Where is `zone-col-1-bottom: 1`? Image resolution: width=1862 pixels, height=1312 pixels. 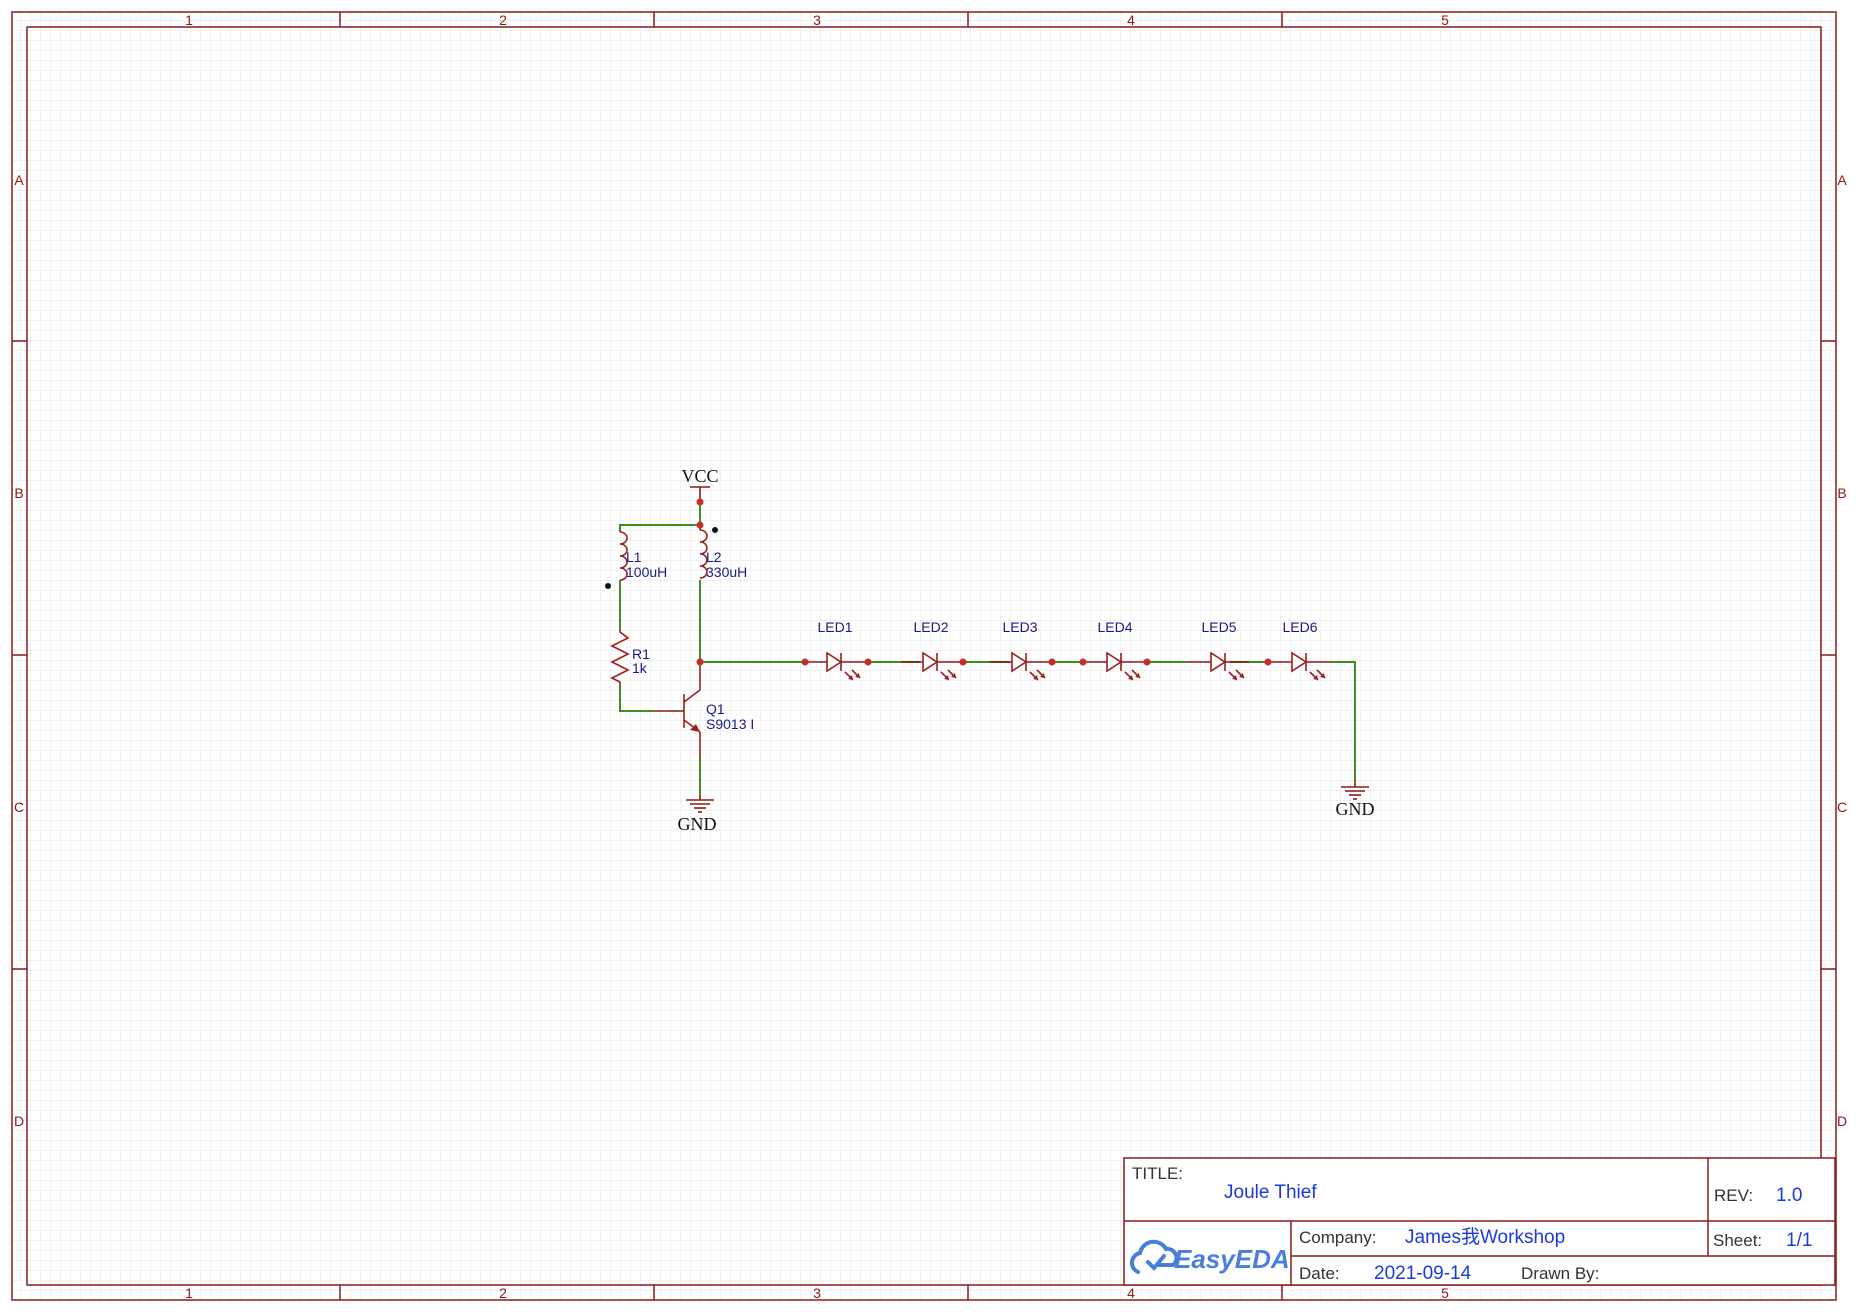
zone-col-1-bottom: 1 is located at coordinates (189, 1293).